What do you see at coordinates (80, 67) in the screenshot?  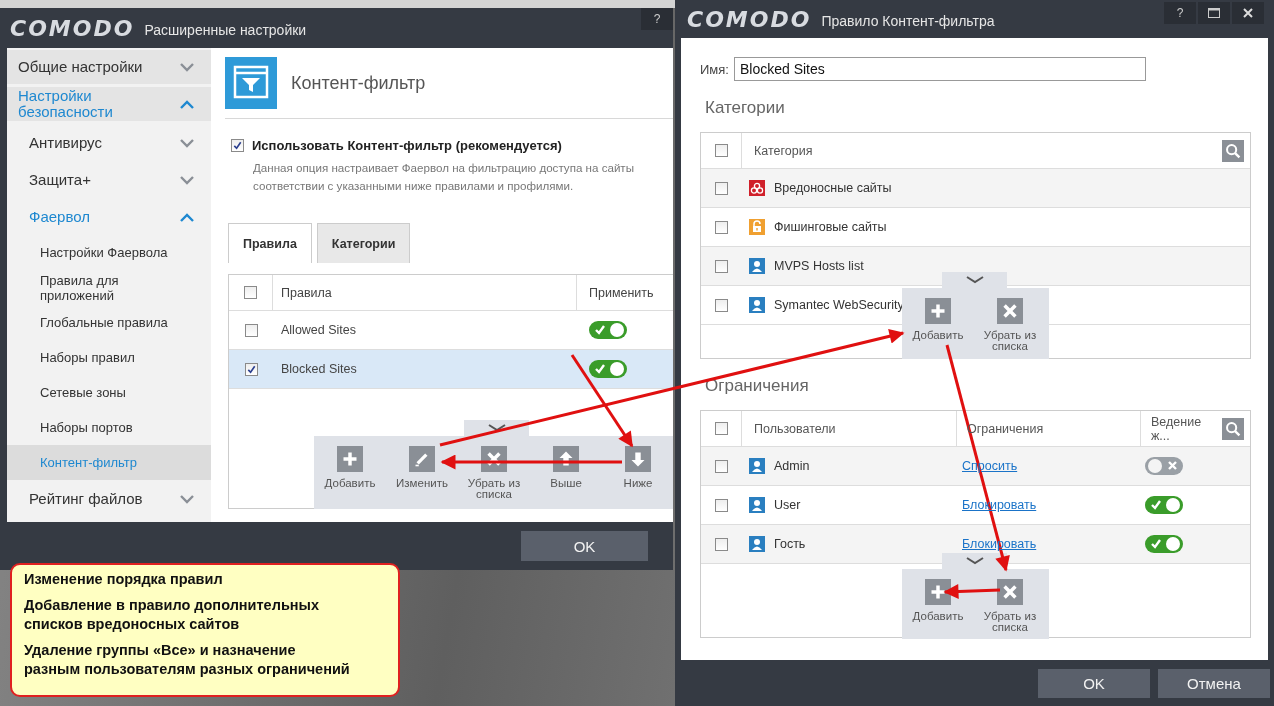 I see `sidebar-label: Общие настройки` at bounding box center [80, 67].